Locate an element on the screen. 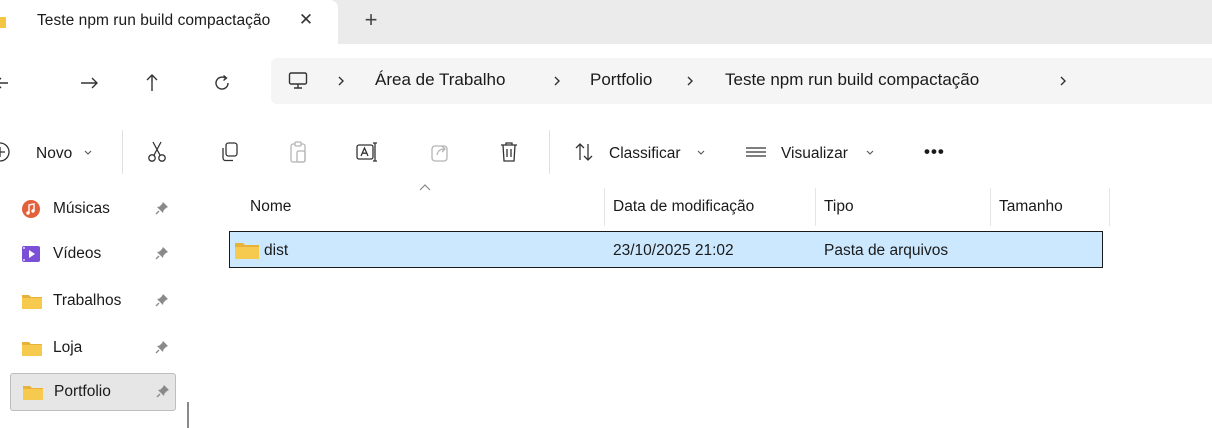 The height and width of the screenshot is (428, 1212). delete-icon is located at coordinates (509, 152).